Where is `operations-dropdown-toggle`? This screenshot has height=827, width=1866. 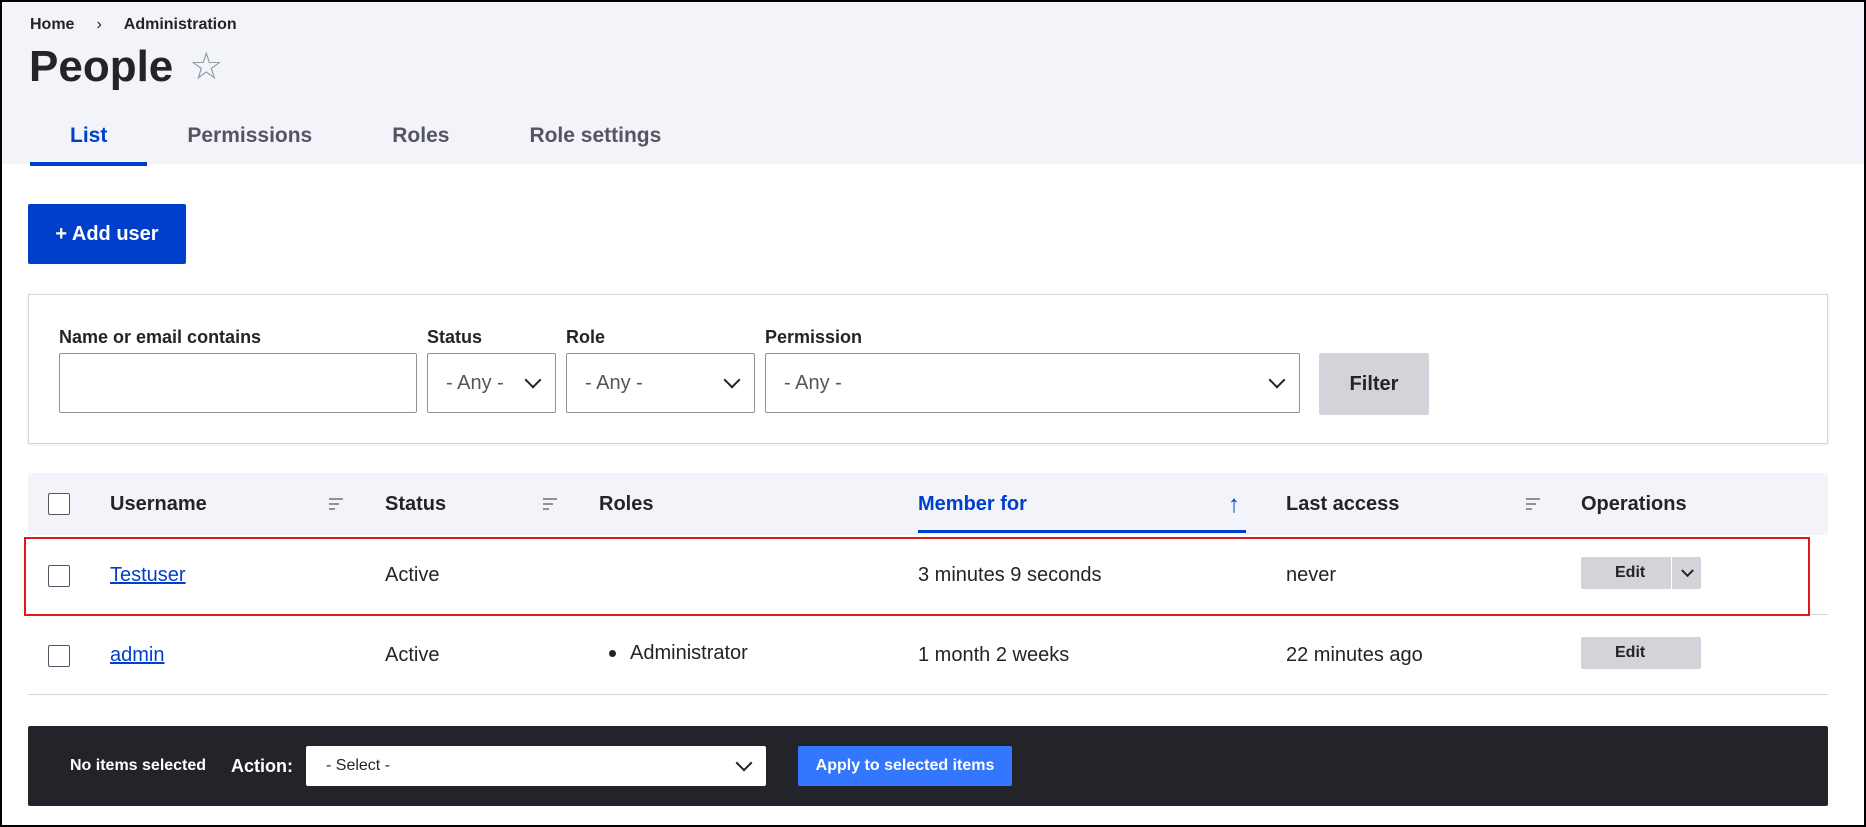
operations-dropdown-toggle is located at coordinates (1686, 573).